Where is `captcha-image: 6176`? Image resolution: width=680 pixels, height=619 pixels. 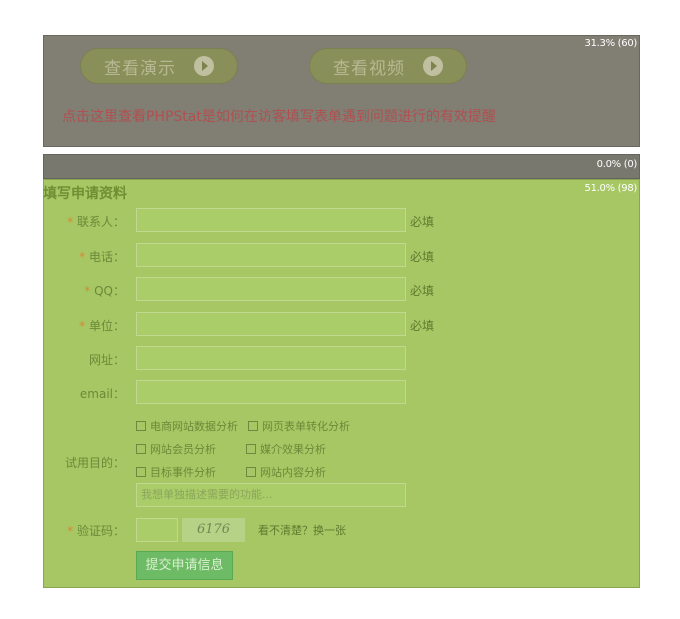 captcha-image: 6176 is located at coordinates (213, 530).